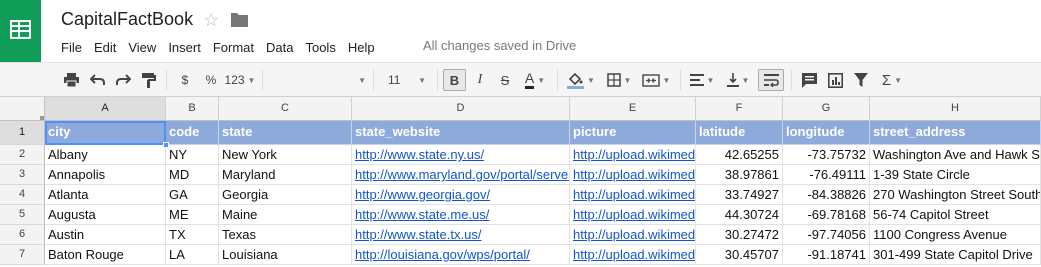 The image size is (1041, 267). What do you see at coordinates (826, 133) in the screenshot?
I see `header-cell-g: longitude` at bounding box center [826, 133].